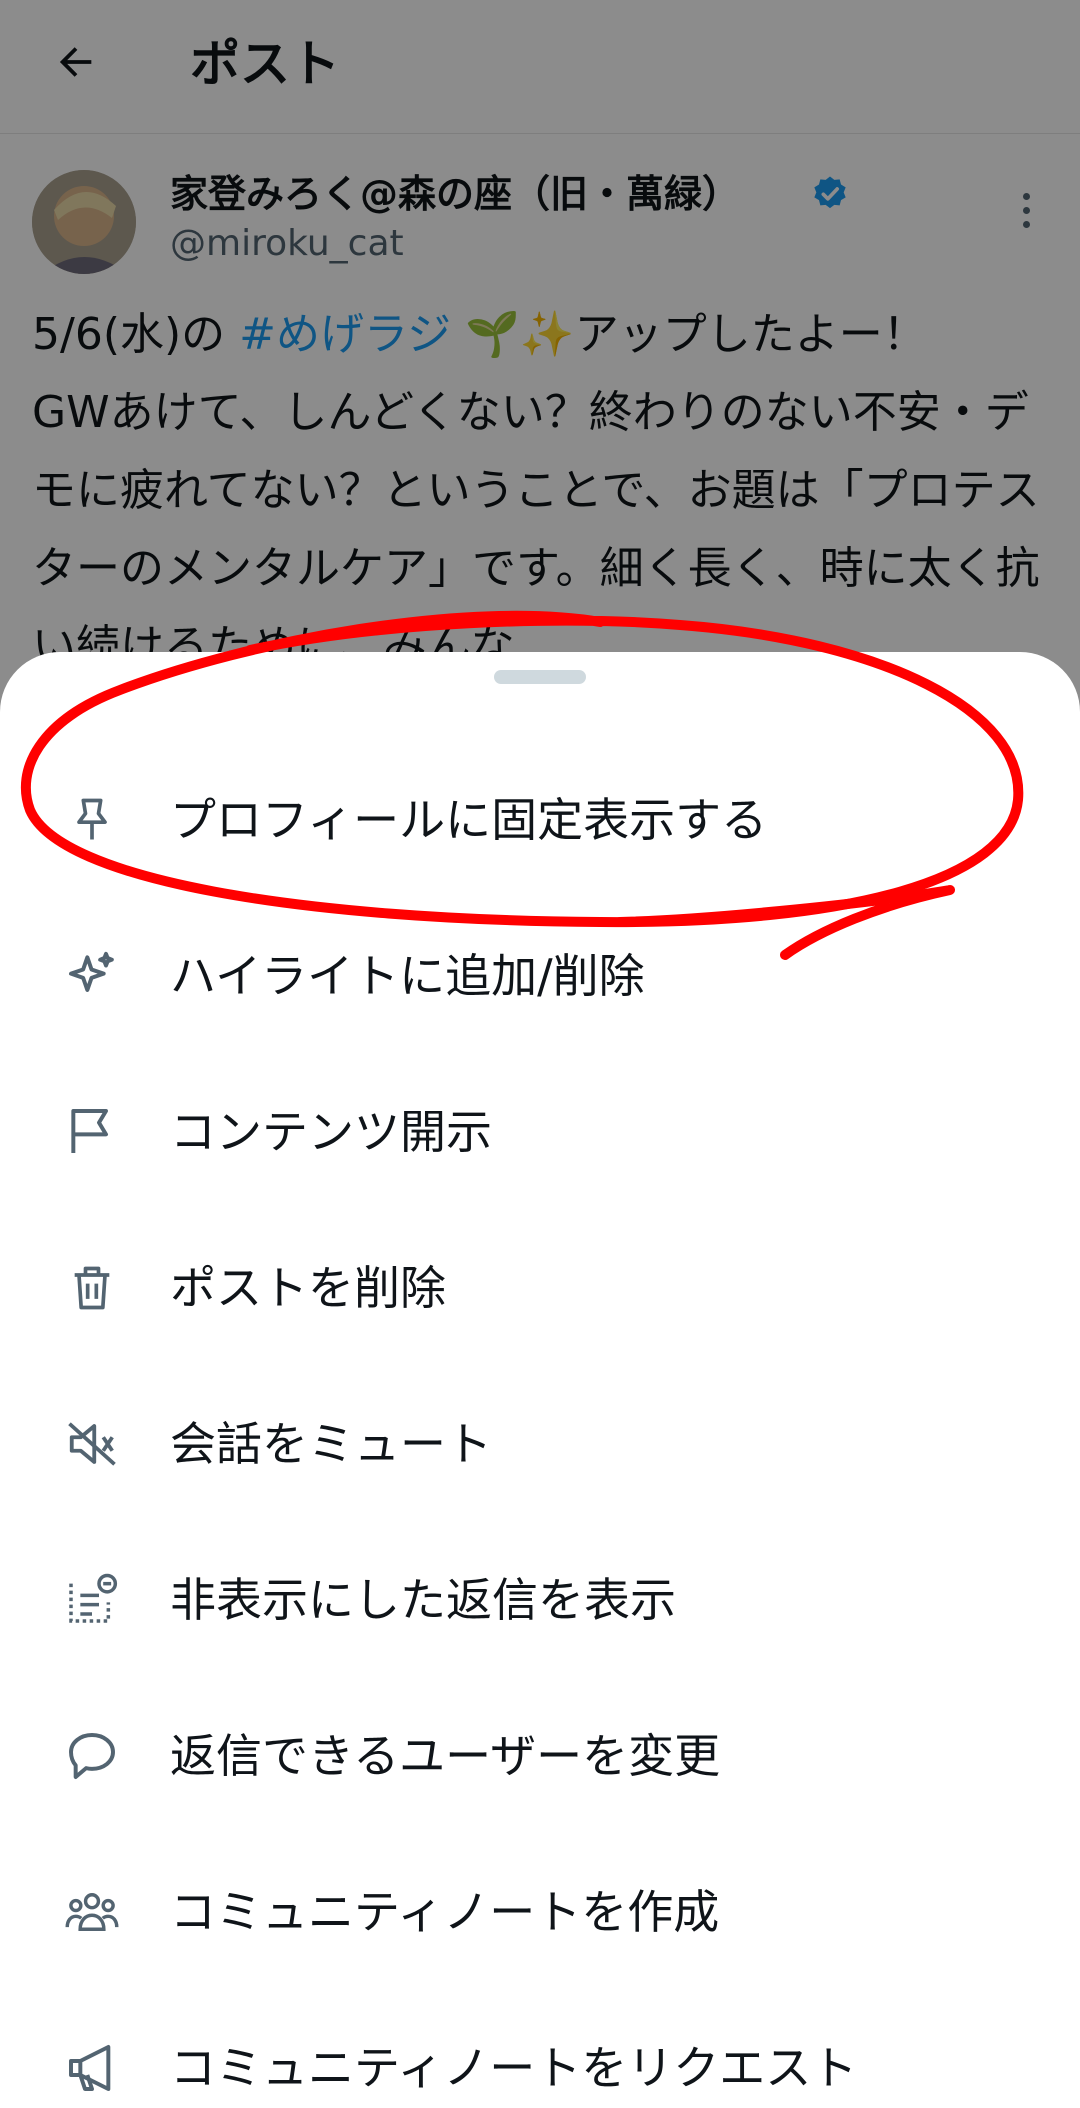  What do you see at coordinates (540, 677) in the screenshot?
I see `sheet-drag-handle` at bounding box center [540, 677].